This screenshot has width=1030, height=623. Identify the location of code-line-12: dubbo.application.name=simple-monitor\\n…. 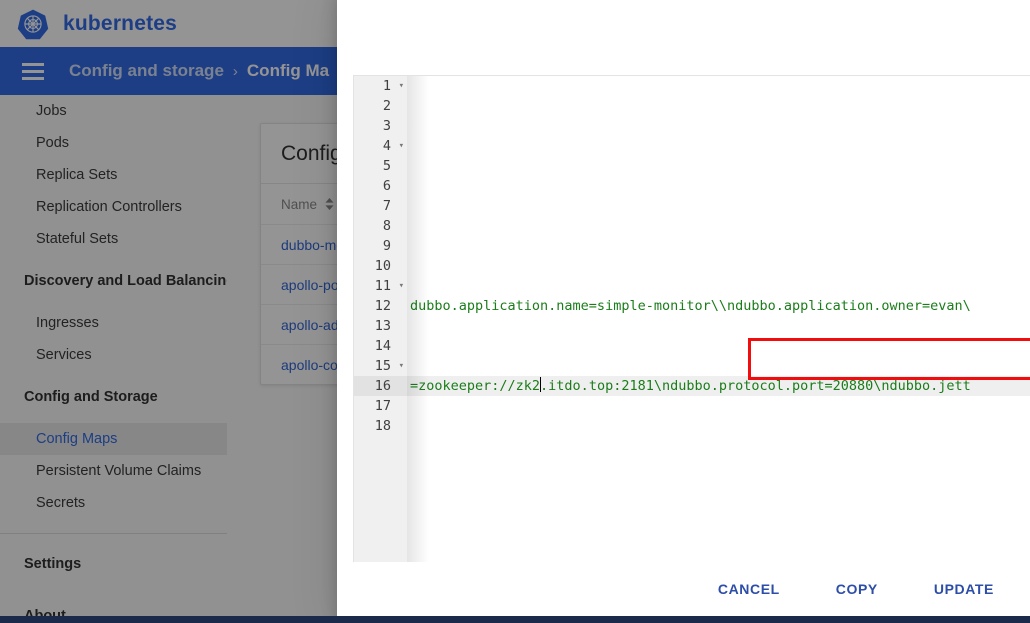
(718, 306).